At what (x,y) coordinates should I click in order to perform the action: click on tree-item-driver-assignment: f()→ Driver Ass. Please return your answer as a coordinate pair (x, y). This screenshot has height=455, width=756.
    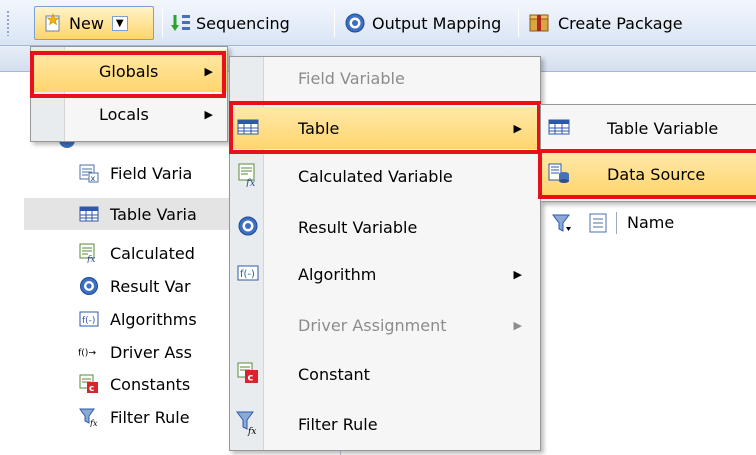
    Looking at the image, I should click on (135, 352).